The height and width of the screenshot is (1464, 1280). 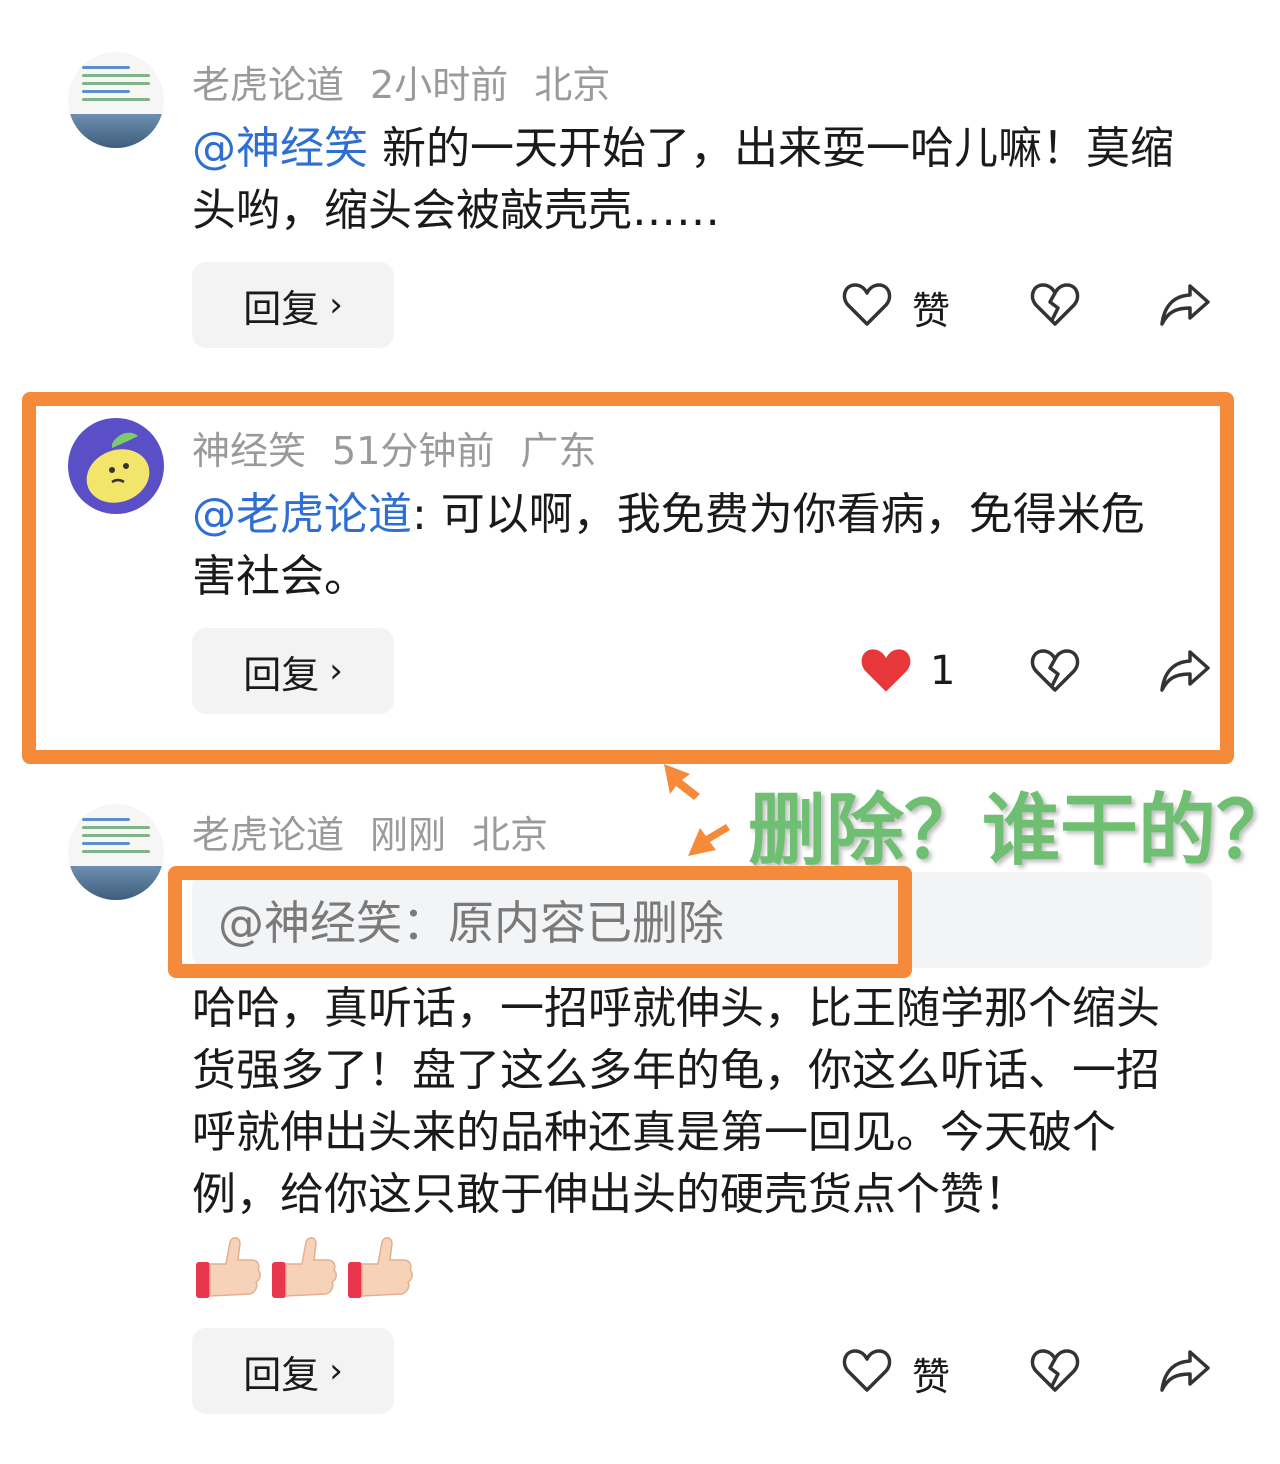 I want to click on annotation-arrows, so click(x=697, y=810).